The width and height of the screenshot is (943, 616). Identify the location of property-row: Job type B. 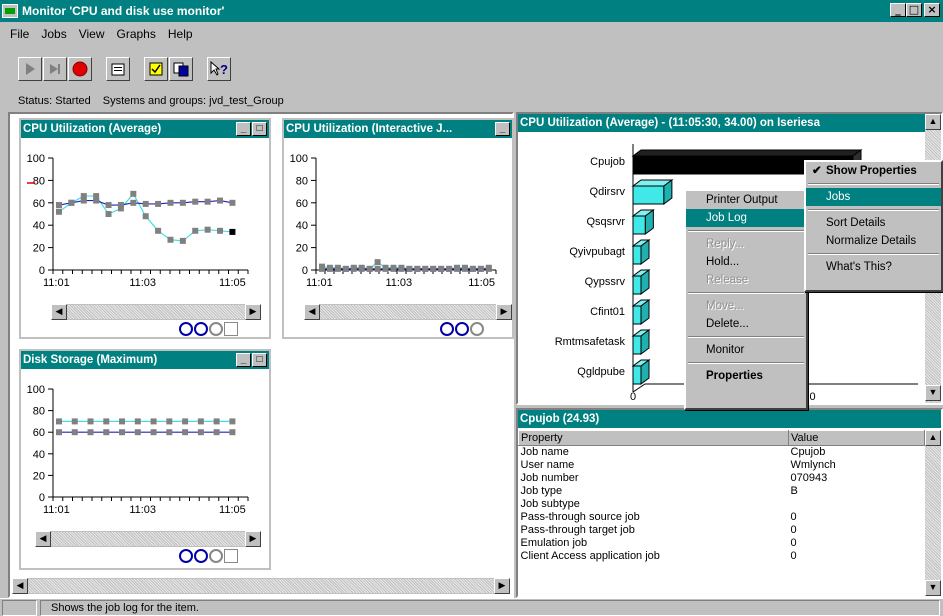
(722, 491).